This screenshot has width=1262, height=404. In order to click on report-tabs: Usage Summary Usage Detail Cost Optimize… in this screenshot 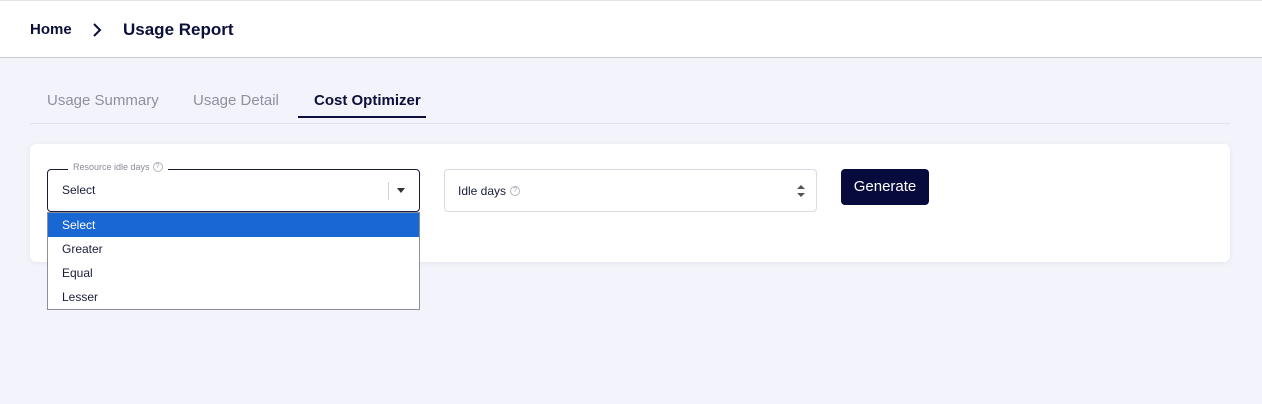, I will do `click(630, 104)`.